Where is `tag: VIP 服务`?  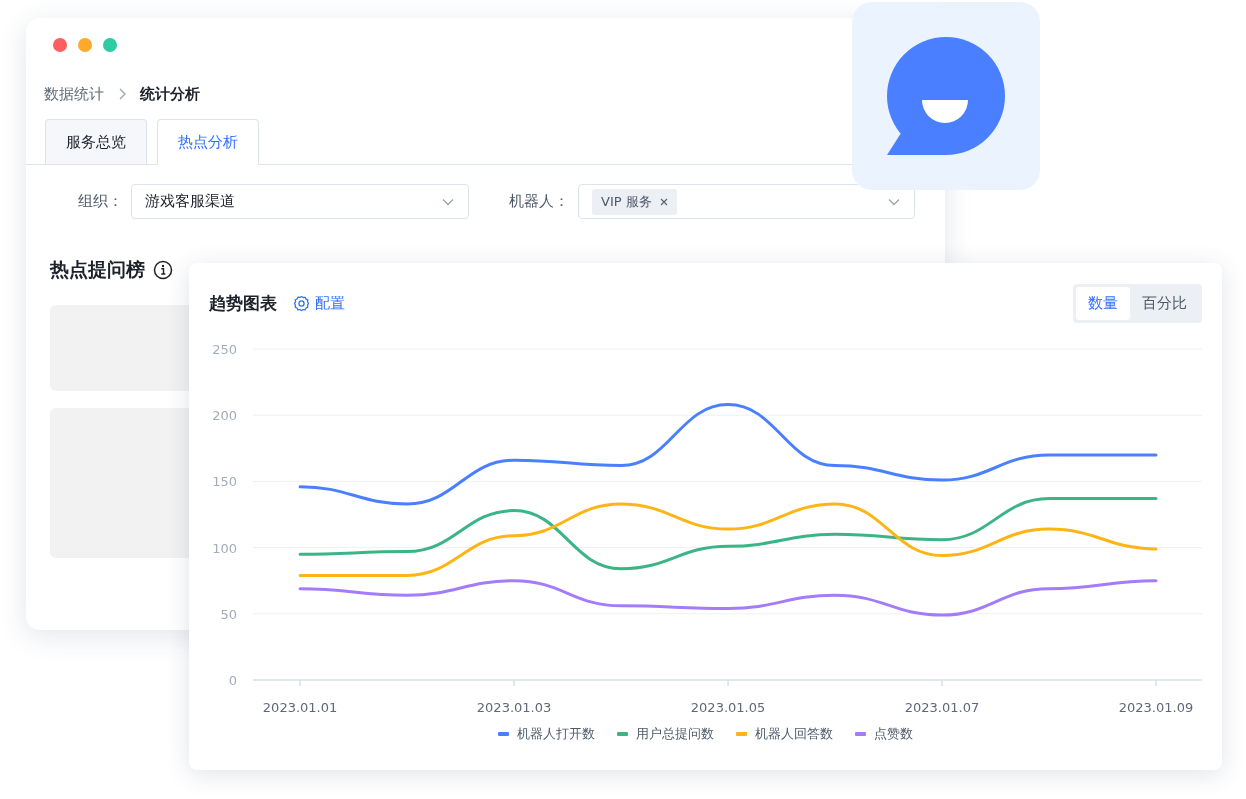 tag: VIP 服务 is located at coordinates (634, 201).